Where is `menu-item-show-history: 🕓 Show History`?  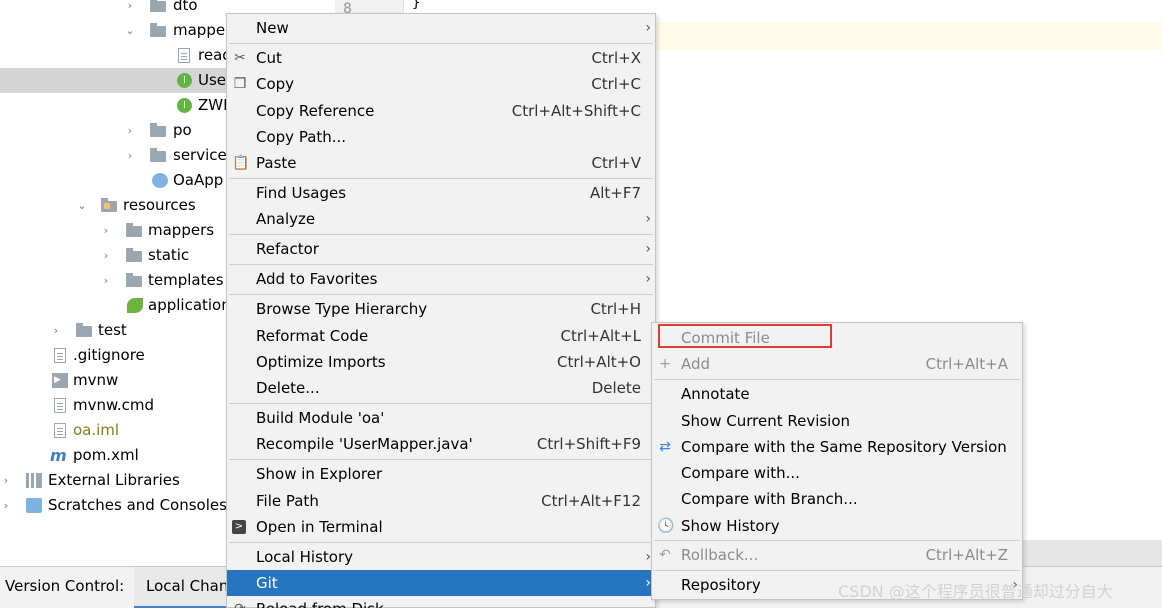 menu-item-show-history: 🕓 Show History is located at coordinates (837, 526).